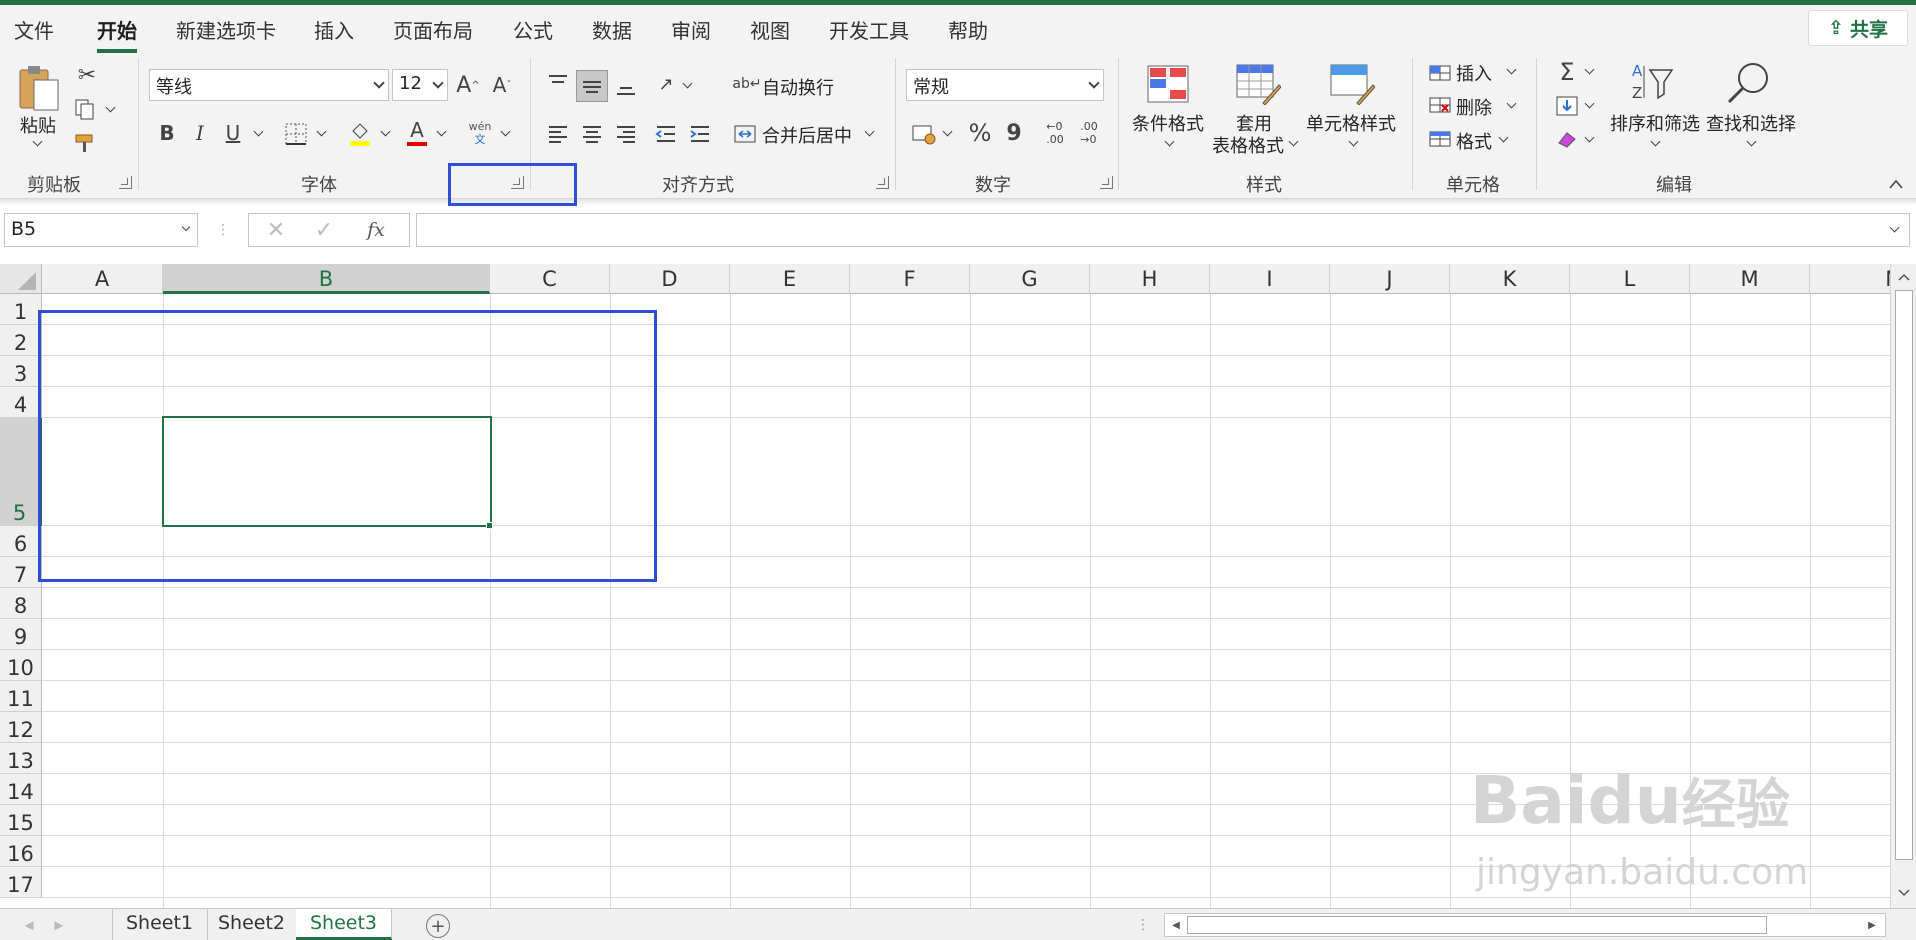 The height and width of the screenshot is (940, 1916). What do you see at coordinates (691, 29) in the screenshot?
I see `tab-review: 审阅` at bounding box center [691, 29].